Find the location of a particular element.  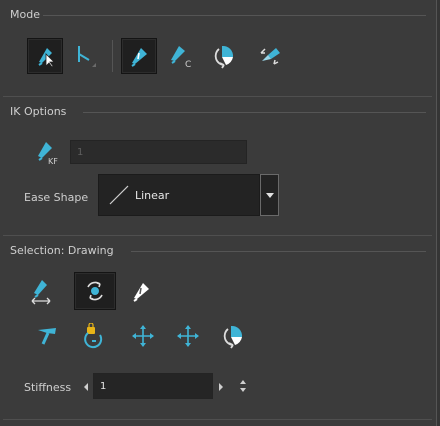

selection-drawing-title: Selection: Drawing is located at coordinates (62, 250).